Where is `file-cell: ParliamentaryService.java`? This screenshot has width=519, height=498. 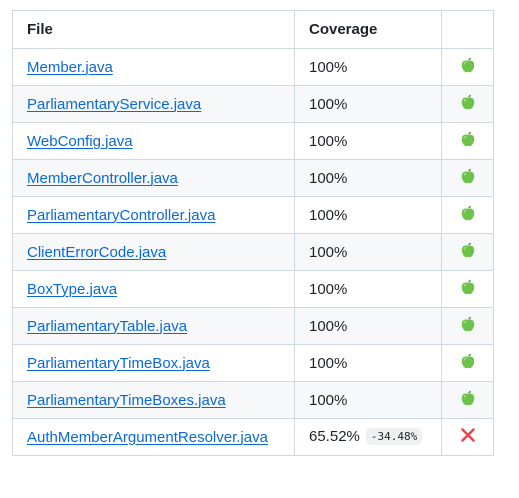 file-cell: ParliamentaryService.java is located at coordinates (153, 104).